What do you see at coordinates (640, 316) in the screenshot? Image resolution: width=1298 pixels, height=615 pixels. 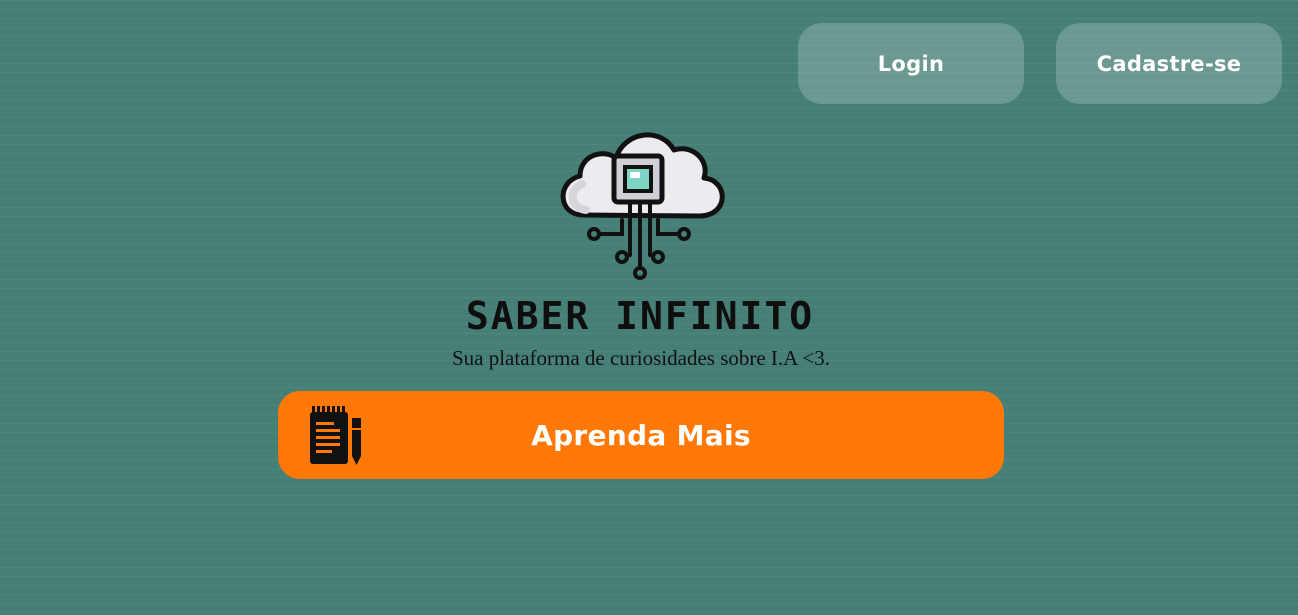 I see `page-title: SABER INFINITO` at bounding box center [640, 316].